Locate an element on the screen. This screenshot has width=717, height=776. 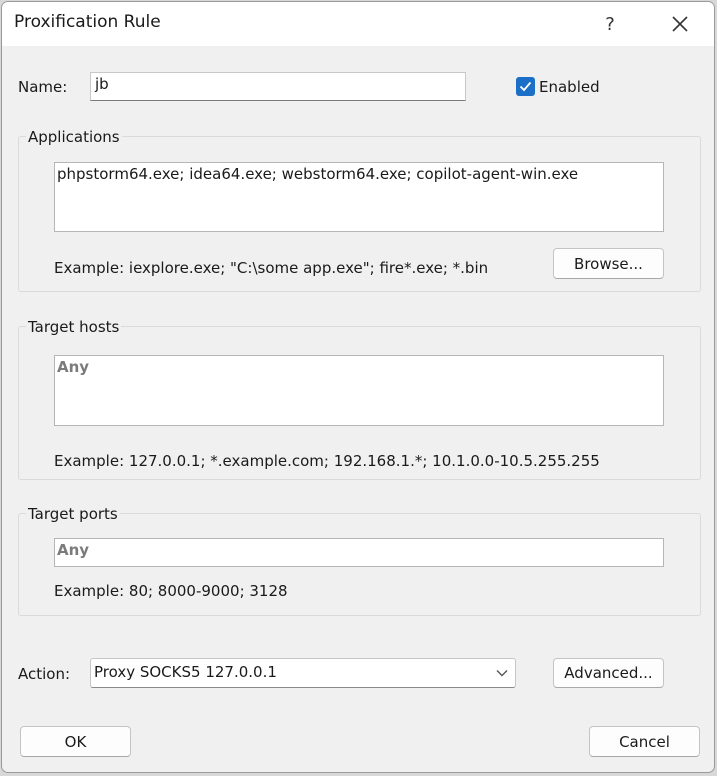
chevron-down-icon is located at coordinates (502, 673).